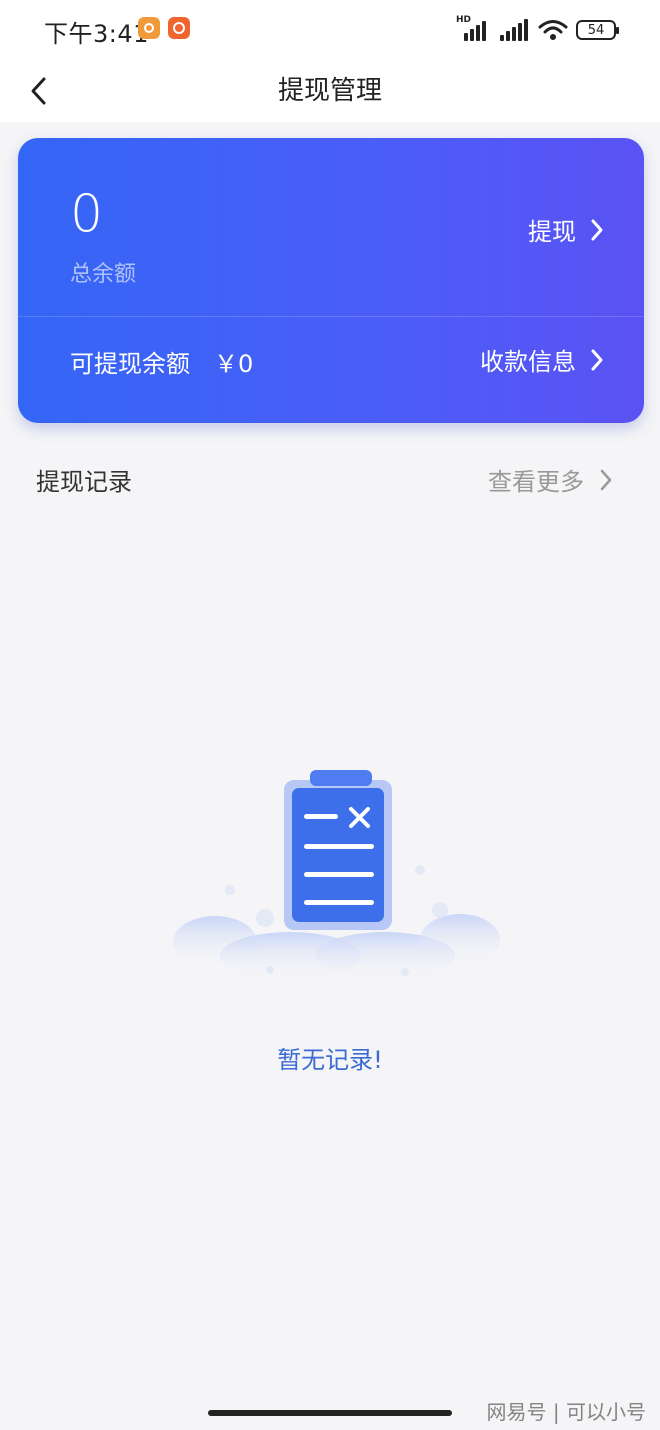 The width and height of the screenshot is (660, 1430). Describe the element at coordinates (597, 30) in the screenshot. I see `battery-icon: 54` at that location.